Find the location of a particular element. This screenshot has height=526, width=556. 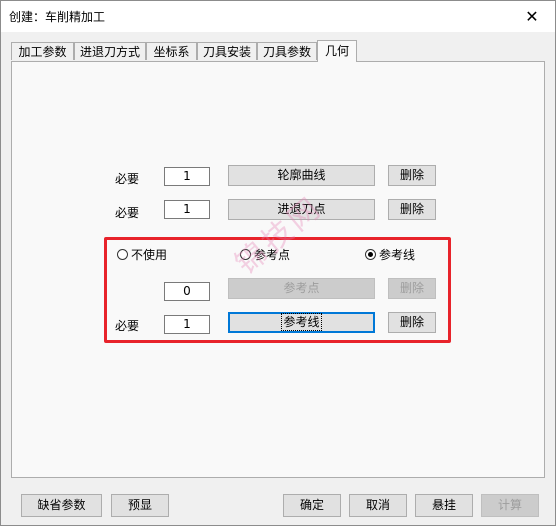

tab-machining-params: 加工参数 is located at coordinates (42, 51).